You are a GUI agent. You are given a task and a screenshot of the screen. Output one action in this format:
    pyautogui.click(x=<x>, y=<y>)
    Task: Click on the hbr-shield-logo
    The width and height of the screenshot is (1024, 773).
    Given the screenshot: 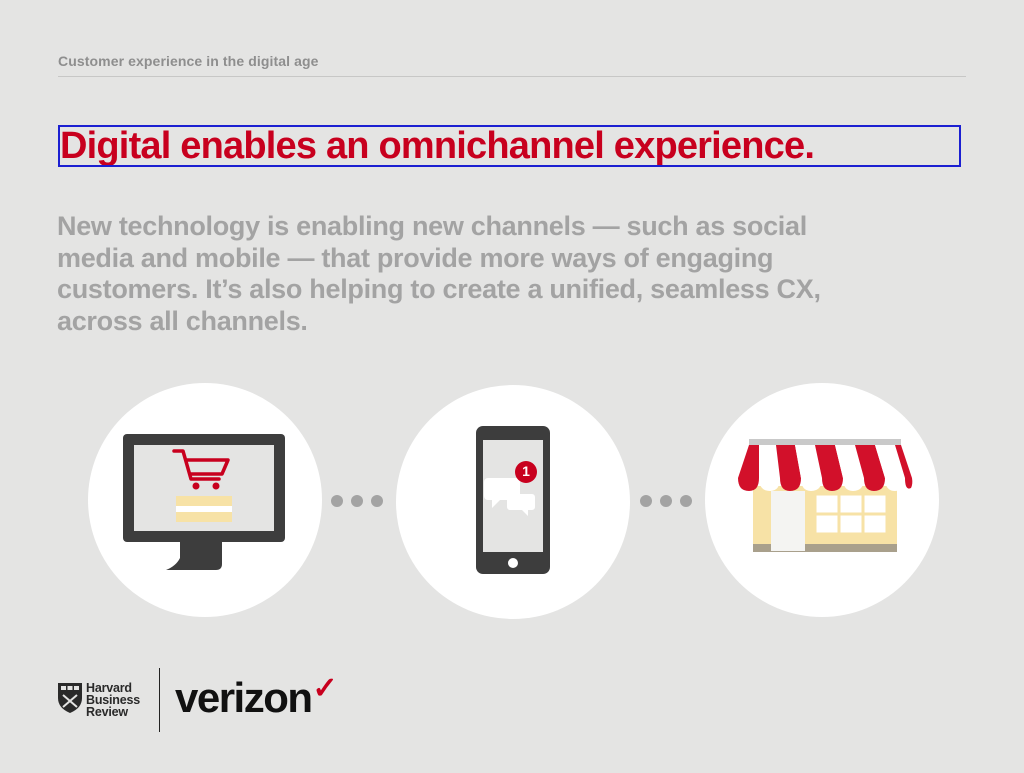 What is the action you would take?
    pyautogui.click(x=70, y=698)
    